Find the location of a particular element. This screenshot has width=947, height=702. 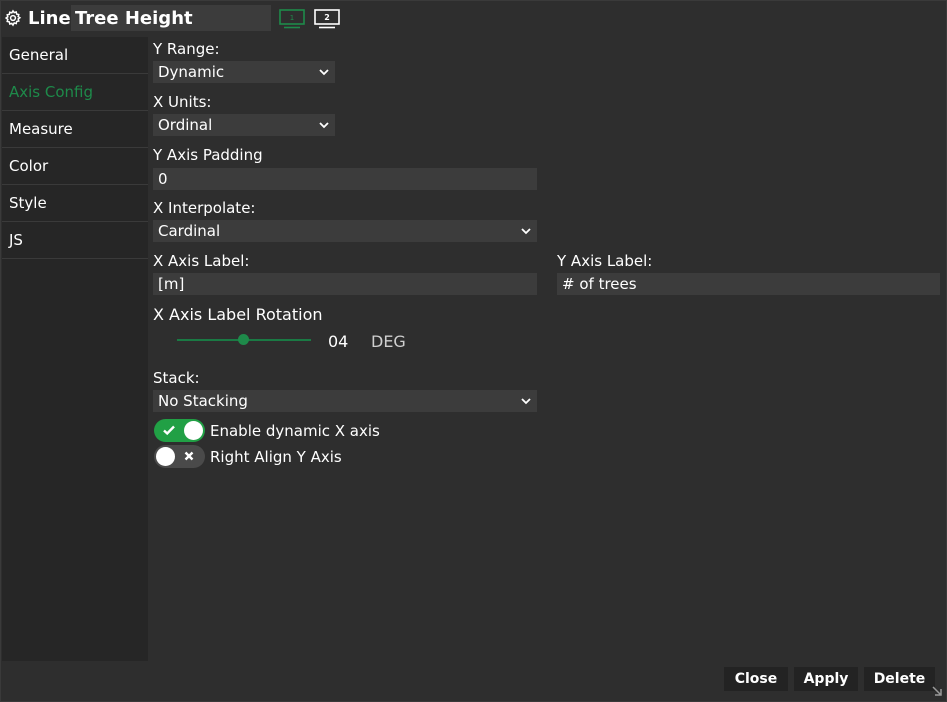

x-interpolate-label: X Interpolate: is located at coordinates (204, 208).